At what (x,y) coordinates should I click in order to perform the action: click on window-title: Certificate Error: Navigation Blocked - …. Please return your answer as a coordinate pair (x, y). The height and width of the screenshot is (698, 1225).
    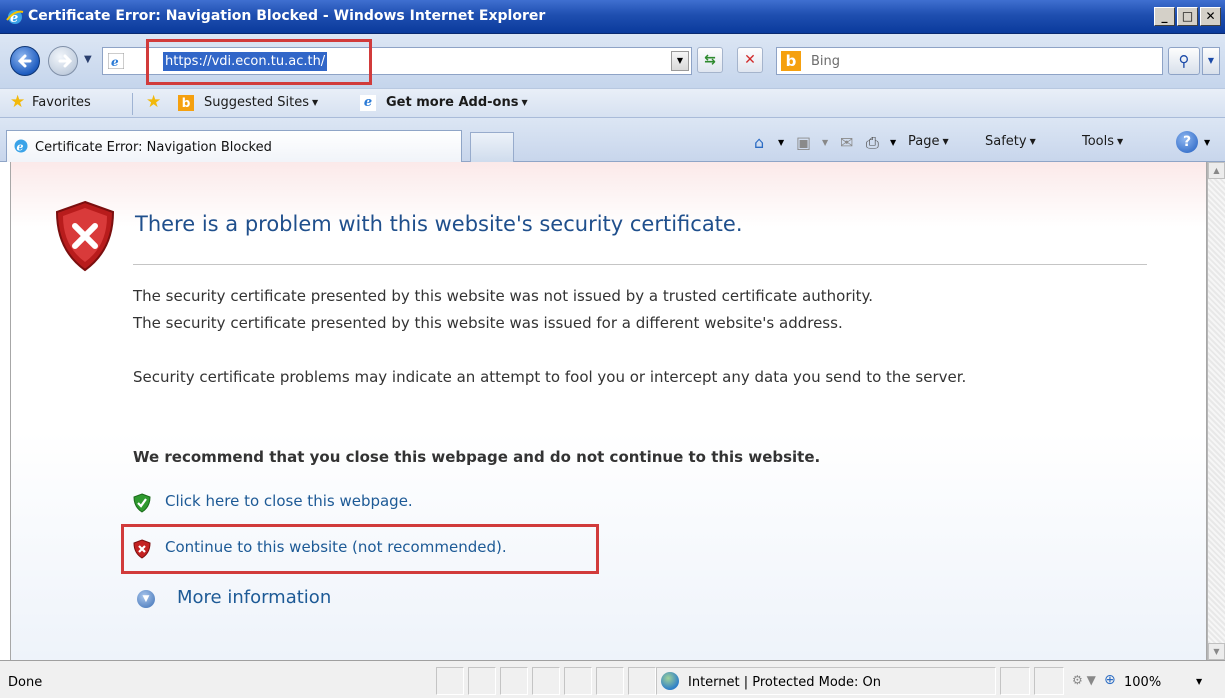
    Looking at the image, I should click on (287, 16).